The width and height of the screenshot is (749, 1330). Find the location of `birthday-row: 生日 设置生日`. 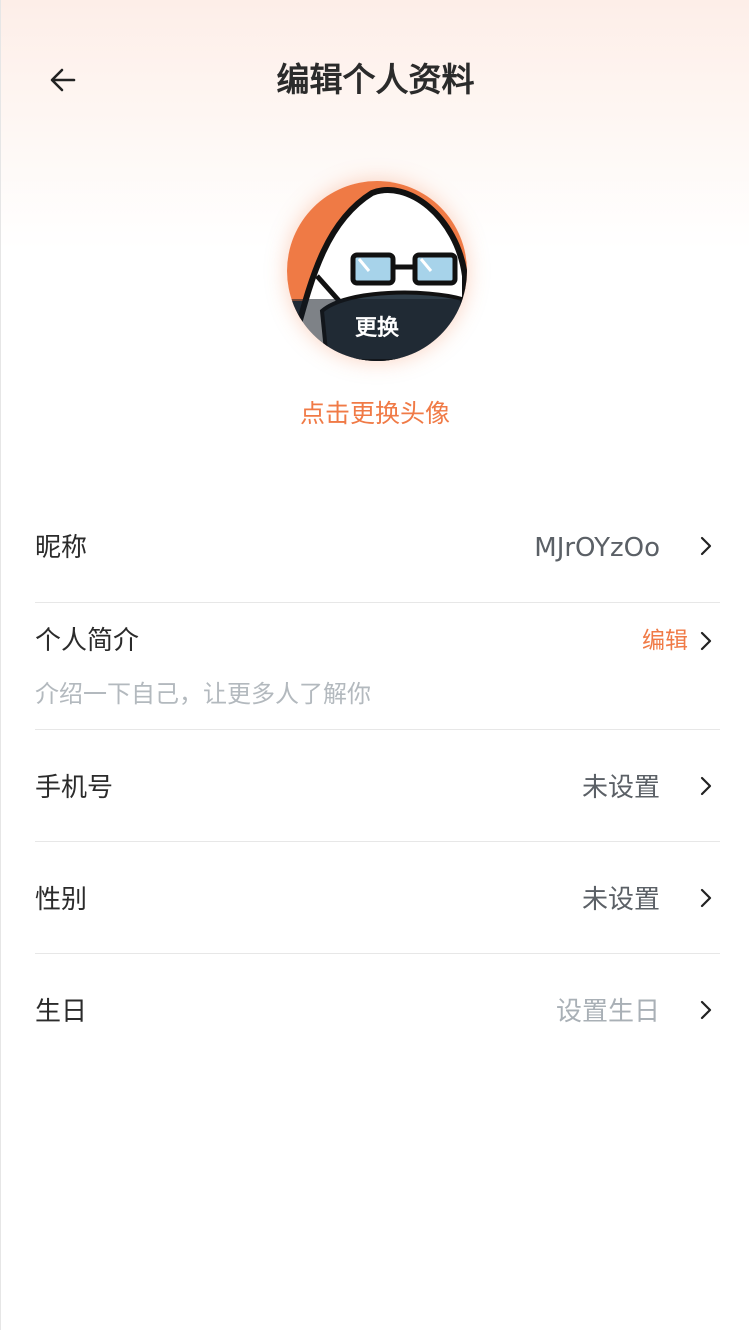

birthday-row: 生日 设置生日 is located at coordinates (377, 1013).